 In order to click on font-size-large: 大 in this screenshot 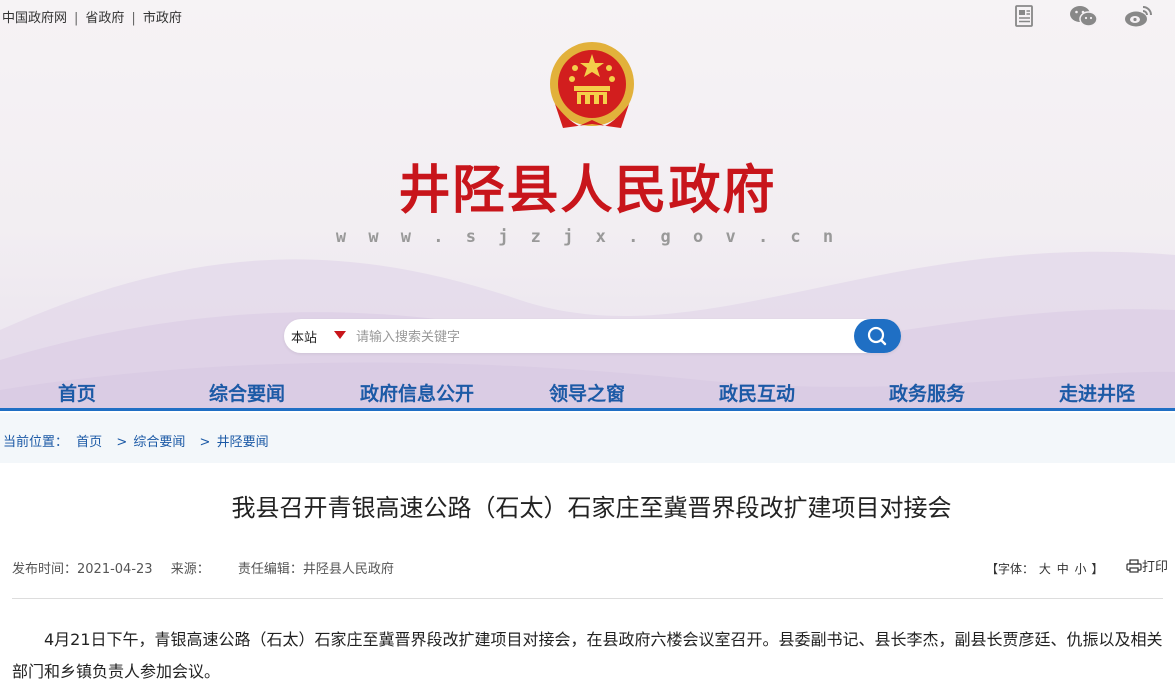, I will do `click(1045, 569)`.